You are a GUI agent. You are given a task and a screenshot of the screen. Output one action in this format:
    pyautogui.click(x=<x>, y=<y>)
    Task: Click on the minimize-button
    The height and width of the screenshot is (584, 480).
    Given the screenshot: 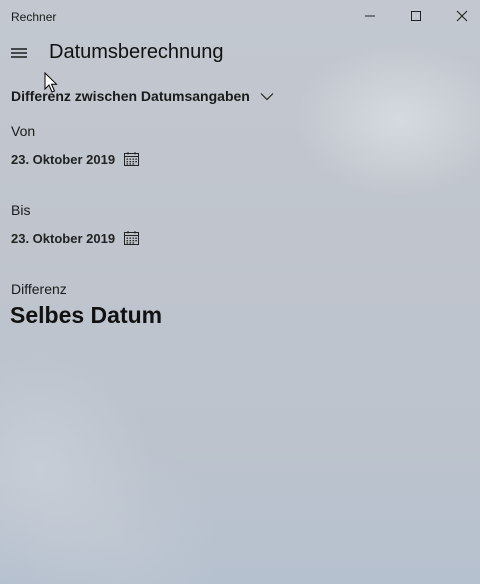 What is the action you would take?
    pyautogui.click(x=370, y=16)
    